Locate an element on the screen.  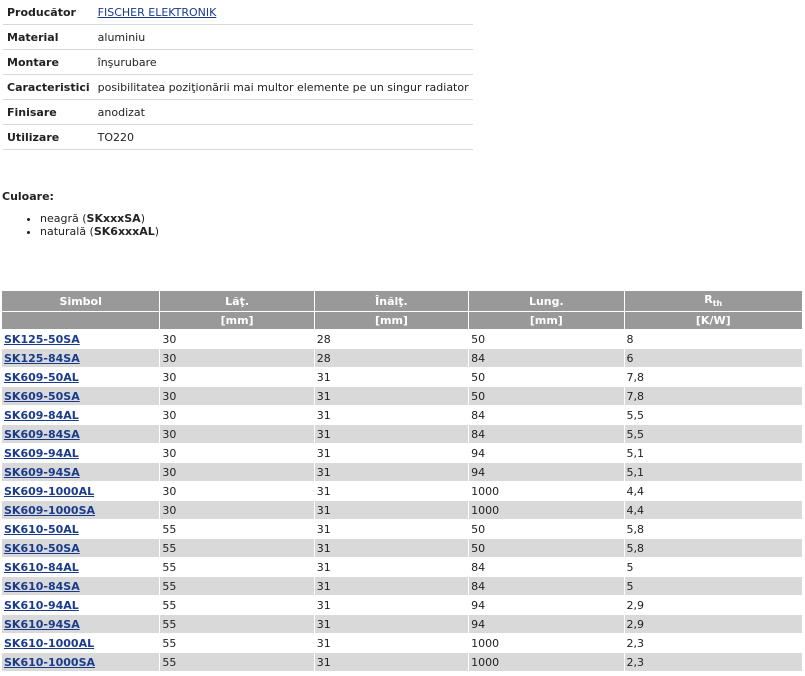
symbol-cell: SK125-50SA is located at coordinates (81, 338).